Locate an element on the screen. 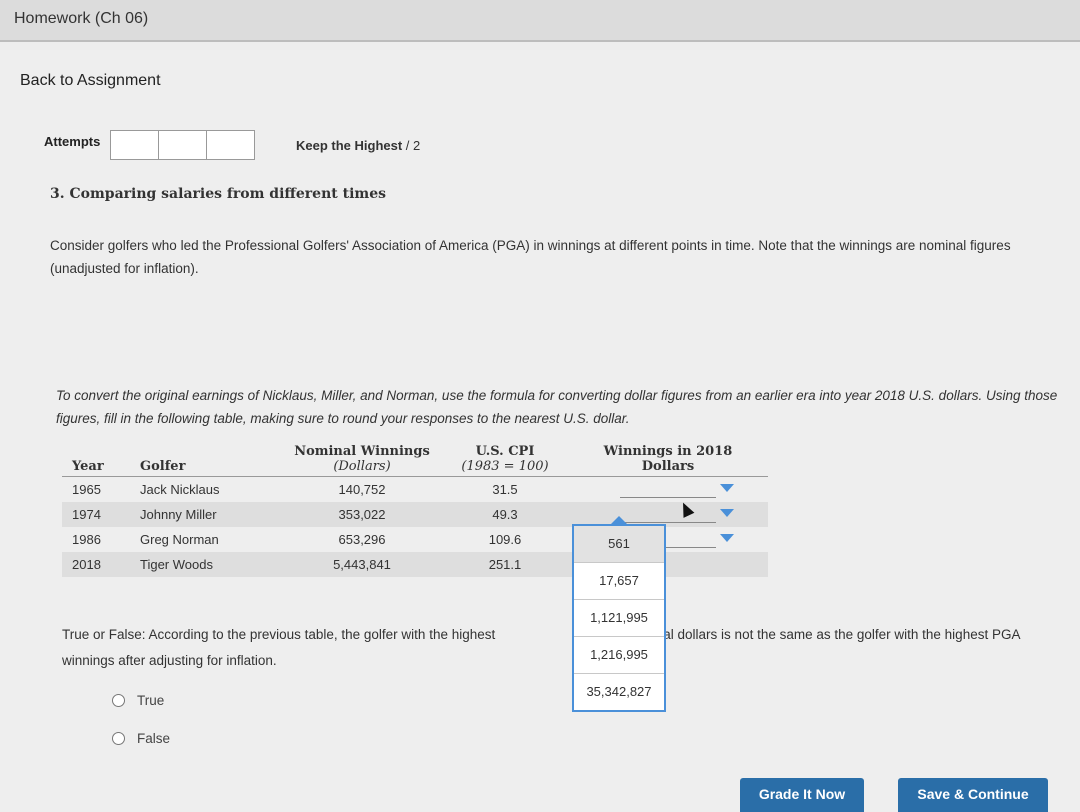 This screenshot has width=1080, height=812. attempts-indicator is located at coordinates (182, 145).